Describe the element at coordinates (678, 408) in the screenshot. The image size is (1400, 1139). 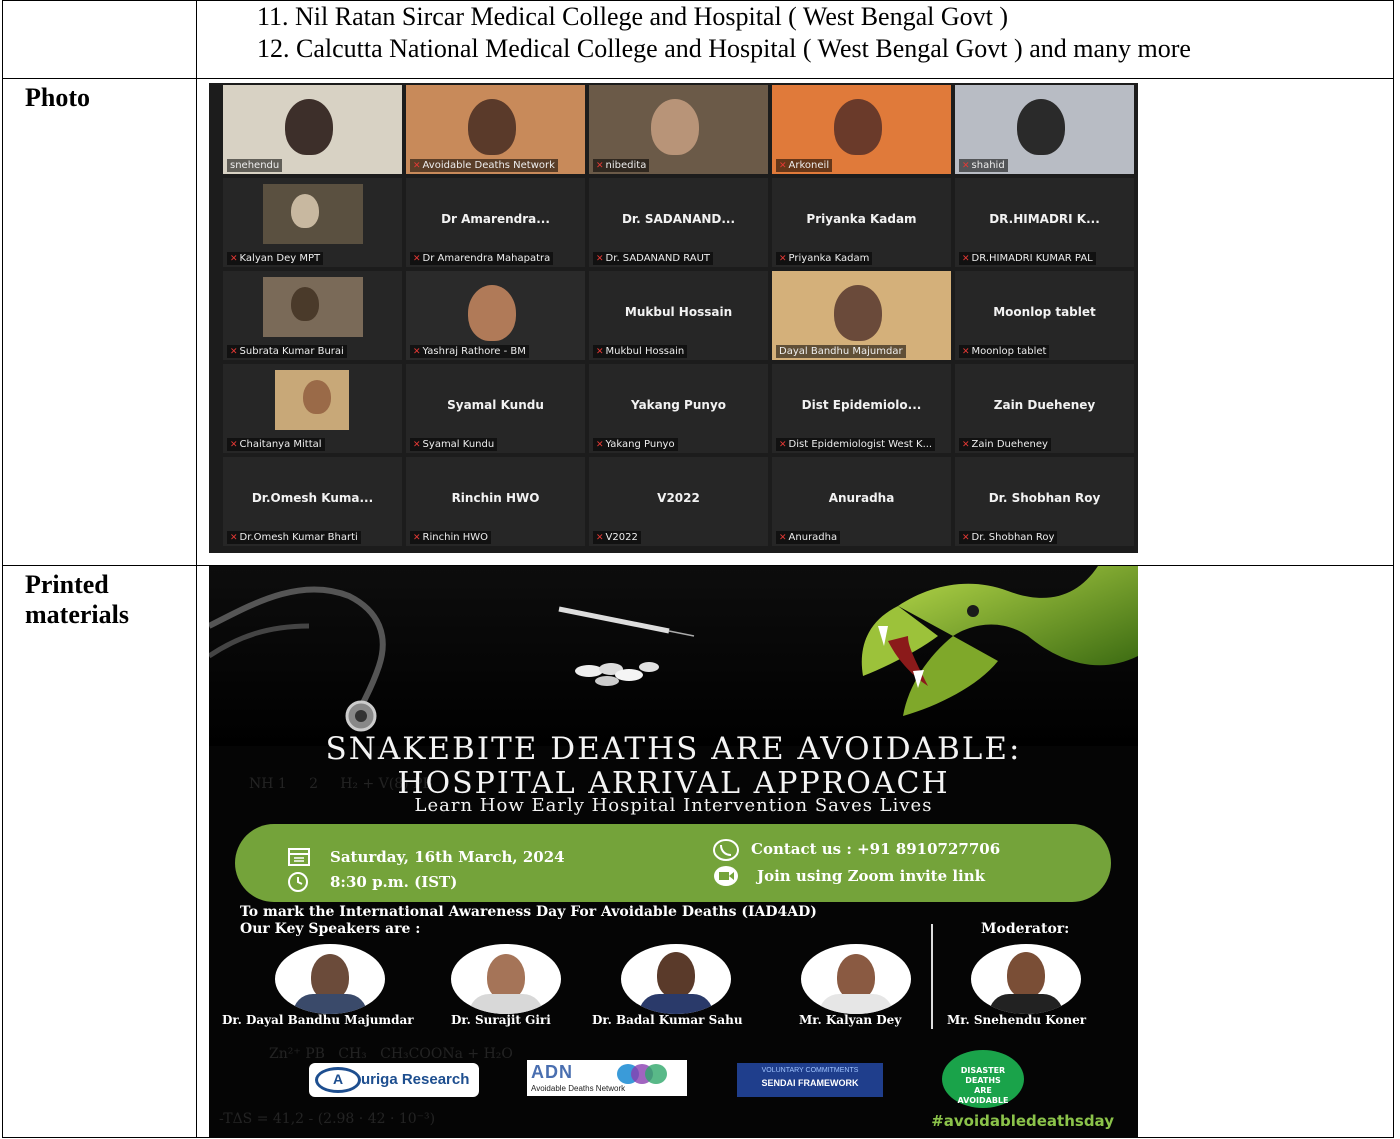
I see `participant-tile: Yakang Punyo ✕ Yakang Punyo` at that location.